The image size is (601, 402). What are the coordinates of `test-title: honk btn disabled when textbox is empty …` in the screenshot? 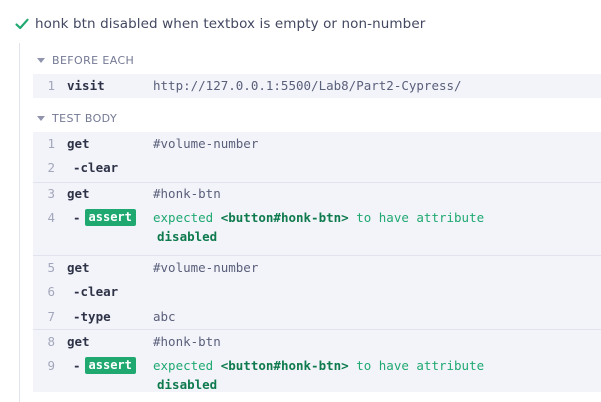 It's located at (230, 24).